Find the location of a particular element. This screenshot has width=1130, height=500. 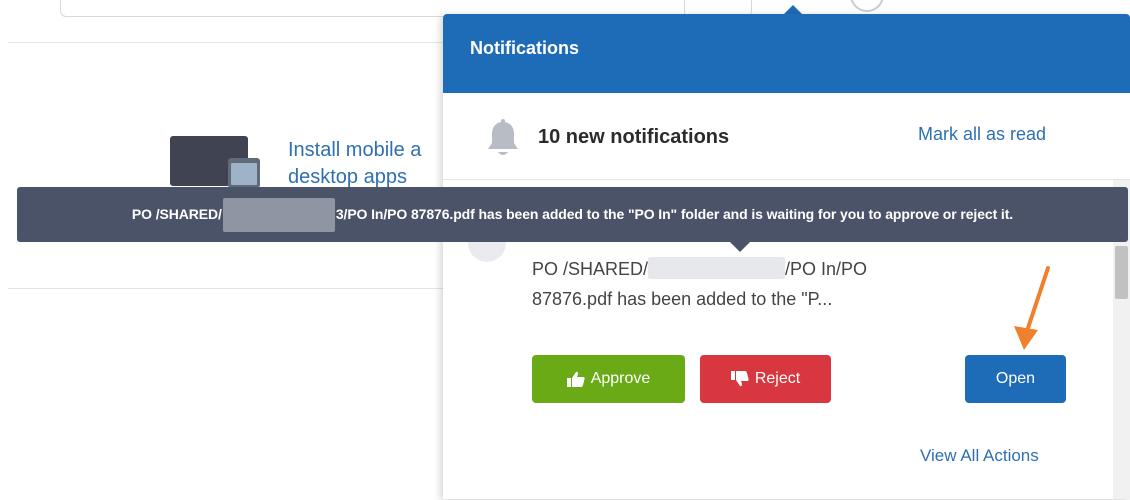

panel-title: Notifications is located at coordinates (525, 48).